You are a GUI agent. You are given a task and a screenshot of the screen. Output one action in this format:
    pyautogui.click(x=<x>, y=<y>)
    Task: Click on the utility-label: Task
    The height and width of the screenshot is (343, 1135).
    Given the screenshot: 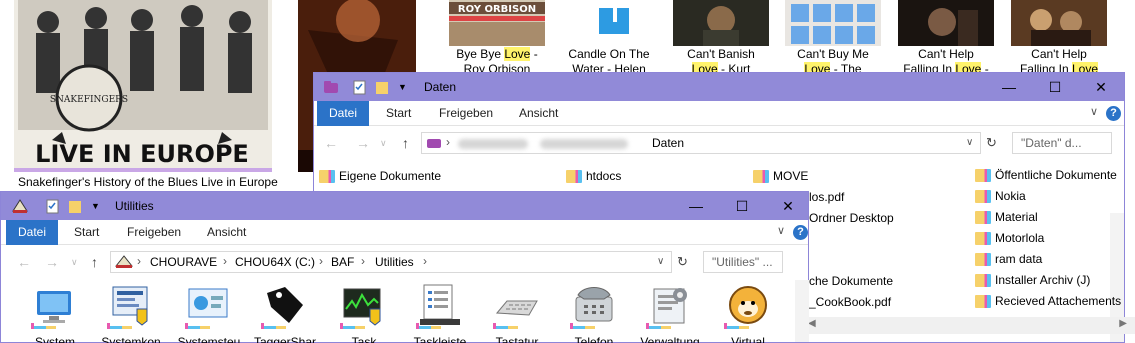 What is the action you would take?
    pyautogui.click(x=364, y=339)
    